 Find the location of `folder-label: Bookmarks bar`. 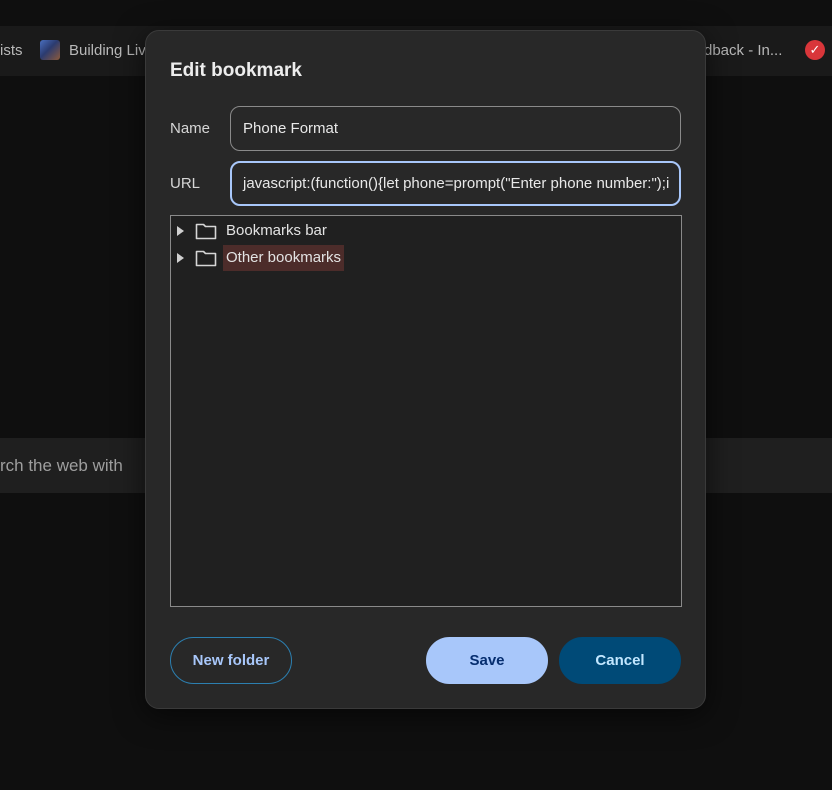

folder-label: Bookmarks bar is located at coordinates (276, 230).